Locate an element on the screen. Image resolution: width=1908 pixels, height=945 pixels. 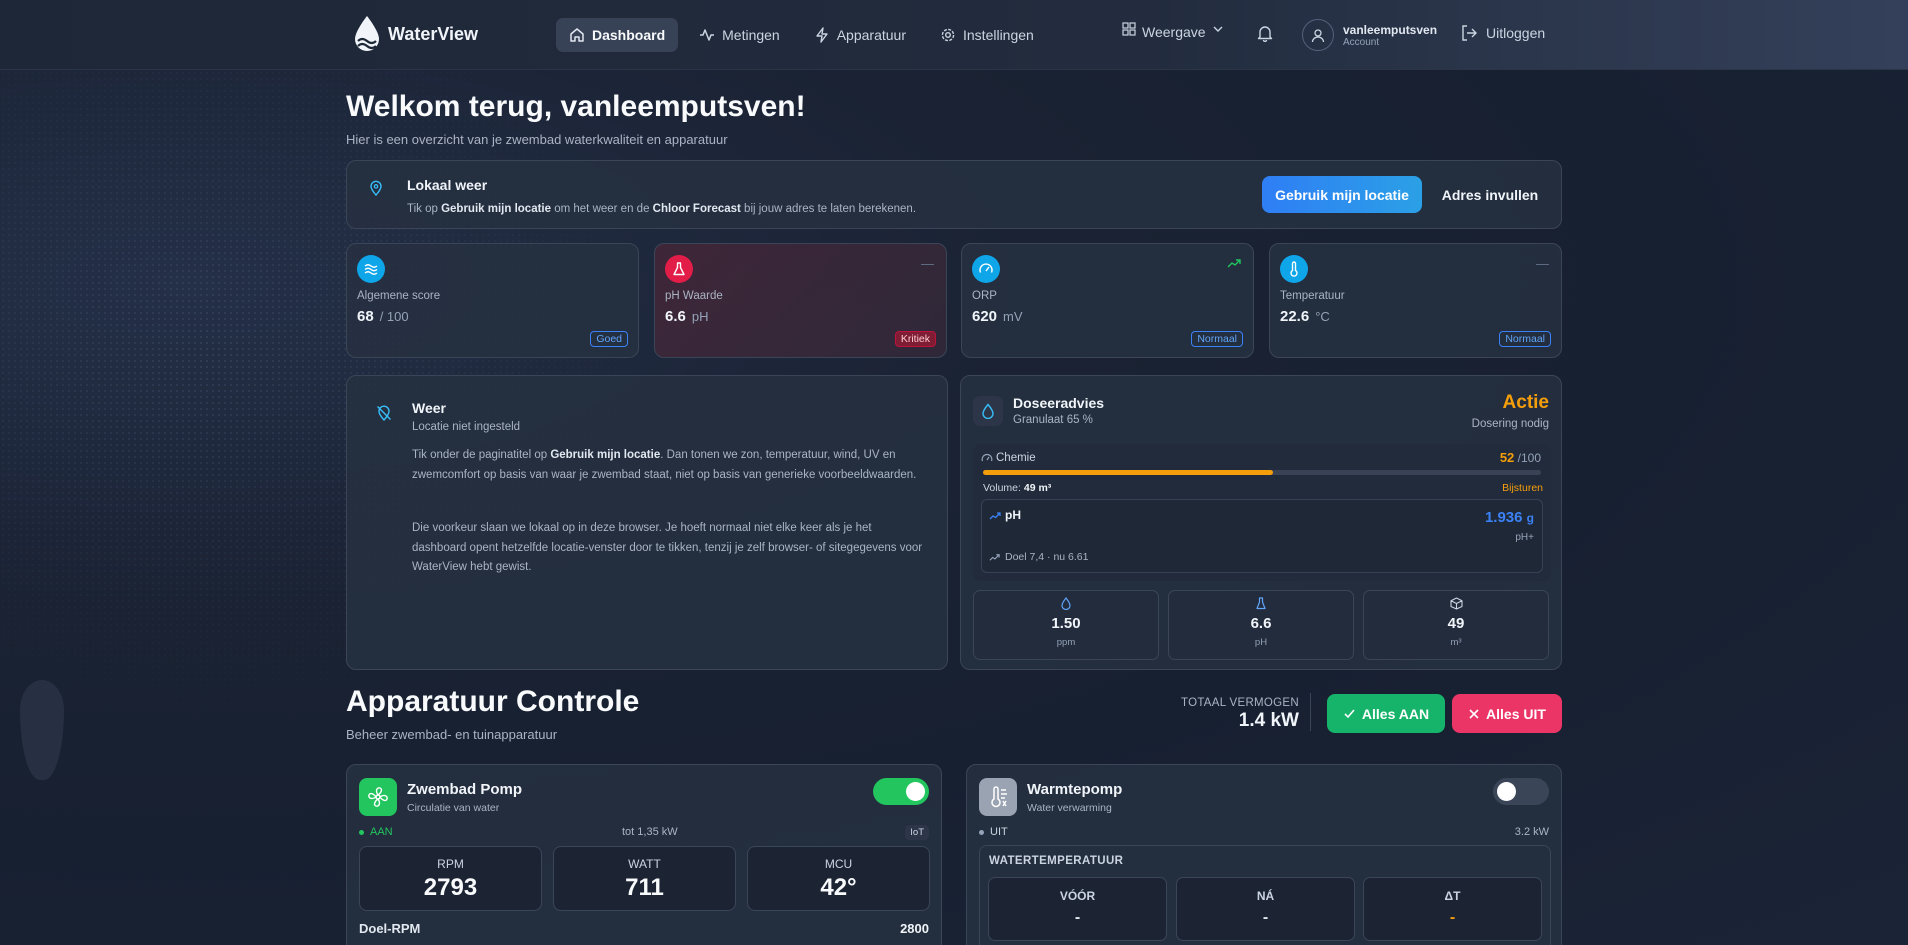
rpm-metric: RPM 2793 is located at coordinates (450, 878).